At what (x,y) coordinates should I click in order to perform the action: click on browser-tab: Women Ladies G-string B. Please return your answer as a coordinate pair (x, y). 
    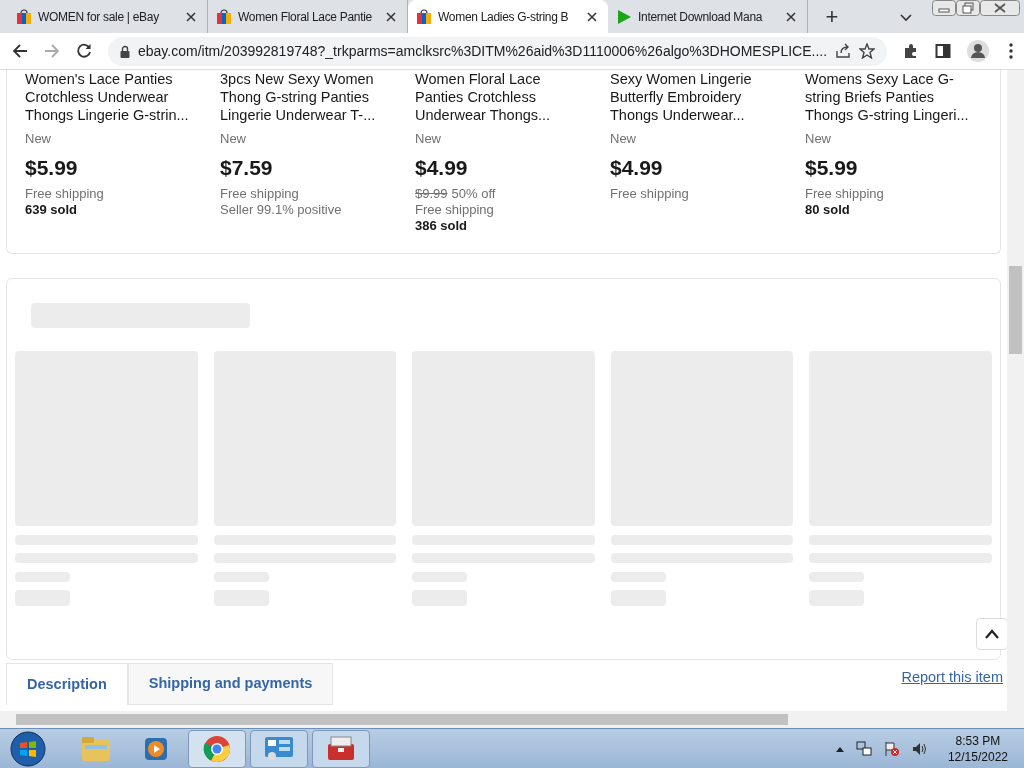
    Looking at the image, I should click on (508, 16).